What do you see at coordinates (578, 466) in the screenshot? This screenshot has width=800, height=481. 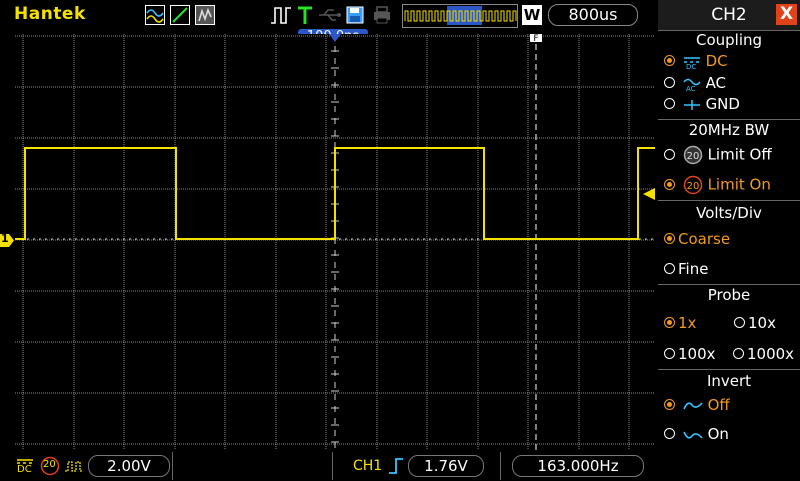 I see `frequency-readout: 163.000Hz` at bounding box center [578, 466].